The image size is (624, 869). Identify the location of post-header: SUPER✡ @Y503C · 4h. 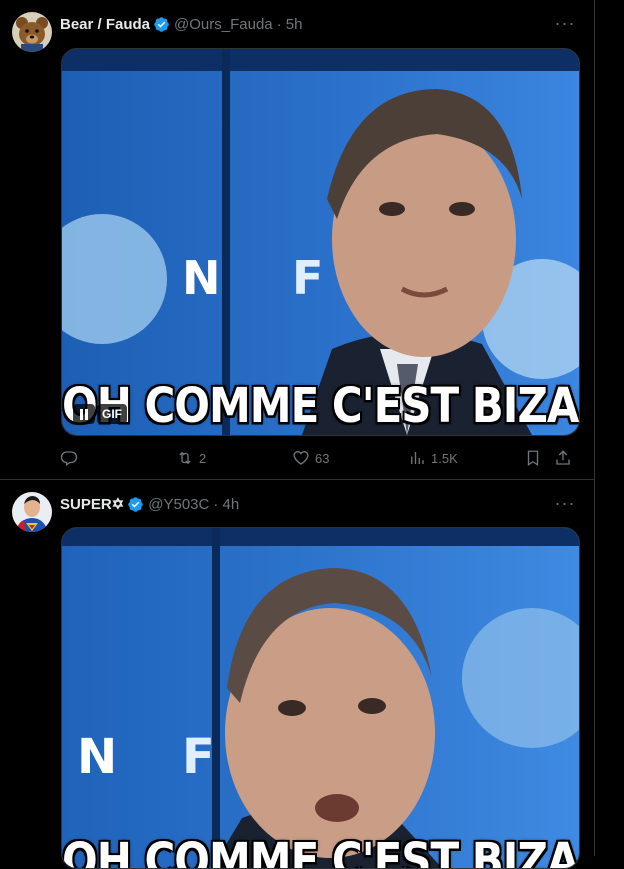
(321, 504).